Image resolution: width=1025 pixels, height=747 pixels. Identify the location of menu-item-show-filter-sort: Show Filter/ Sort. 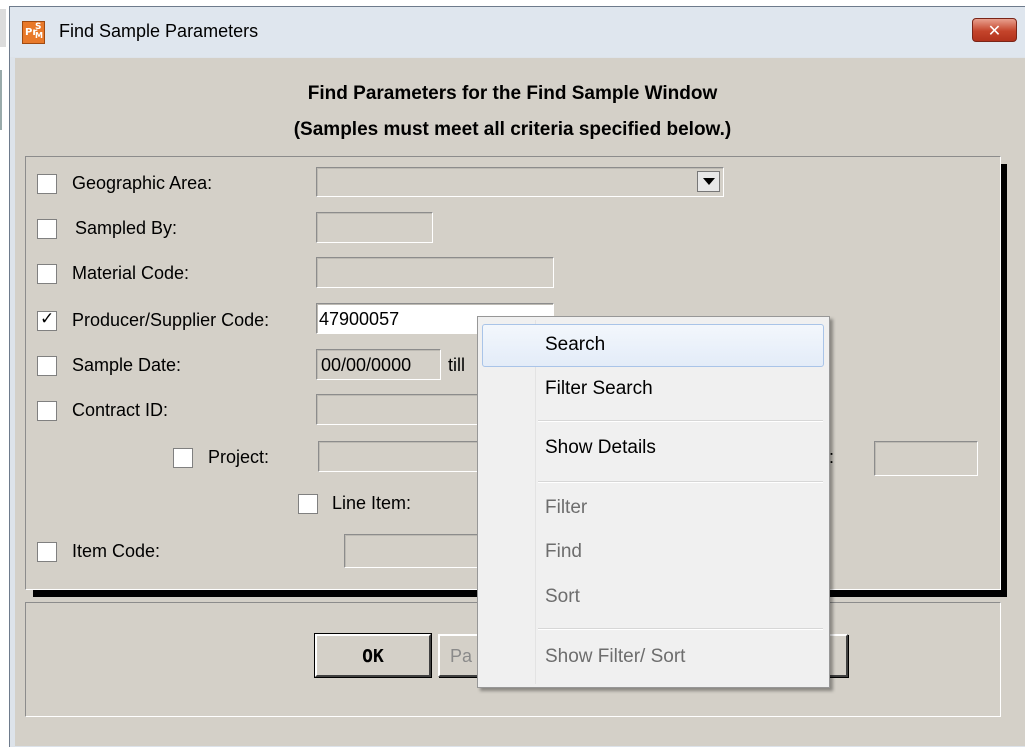
(615, 657).